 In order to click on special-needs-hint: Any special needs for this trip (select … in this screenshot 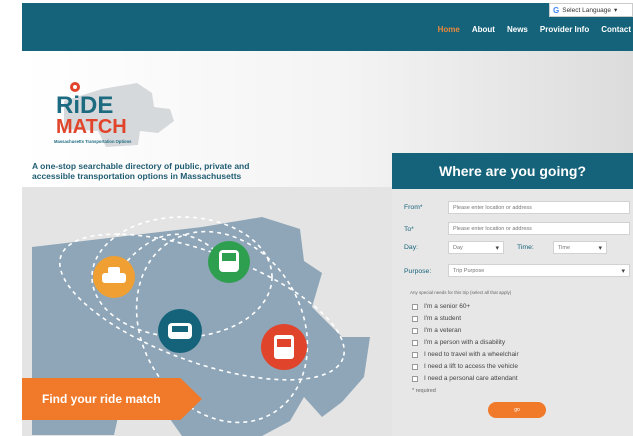, I will do `click(461, 292)`.